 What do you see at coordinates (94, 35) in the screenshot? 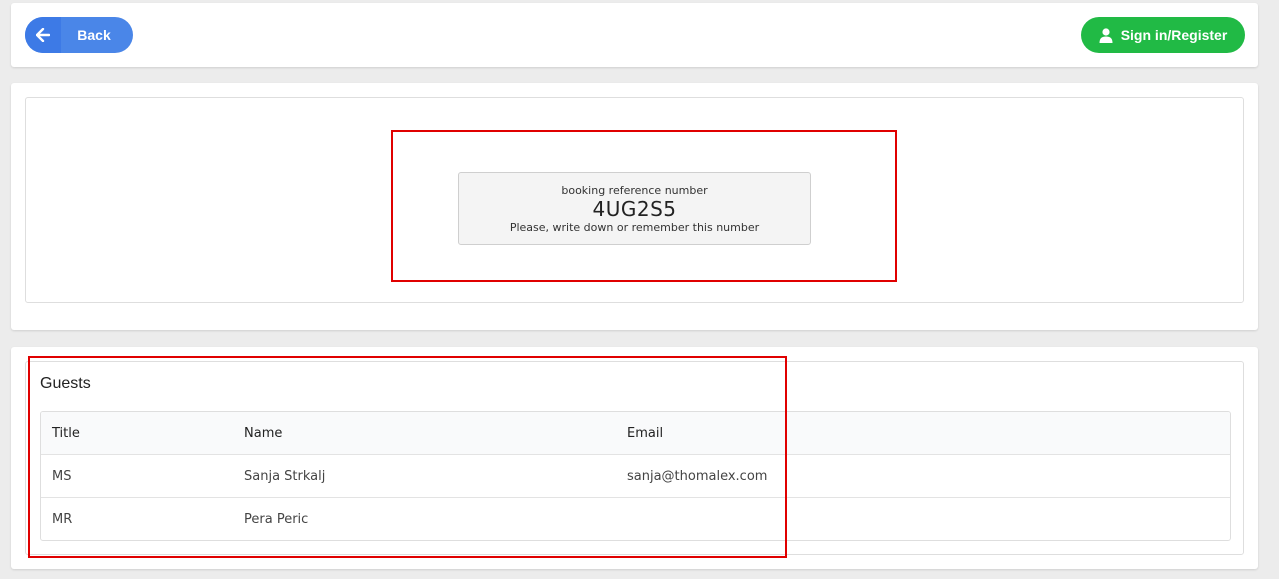
I see `back-button-label: Back` at bounding box center [94, 35].